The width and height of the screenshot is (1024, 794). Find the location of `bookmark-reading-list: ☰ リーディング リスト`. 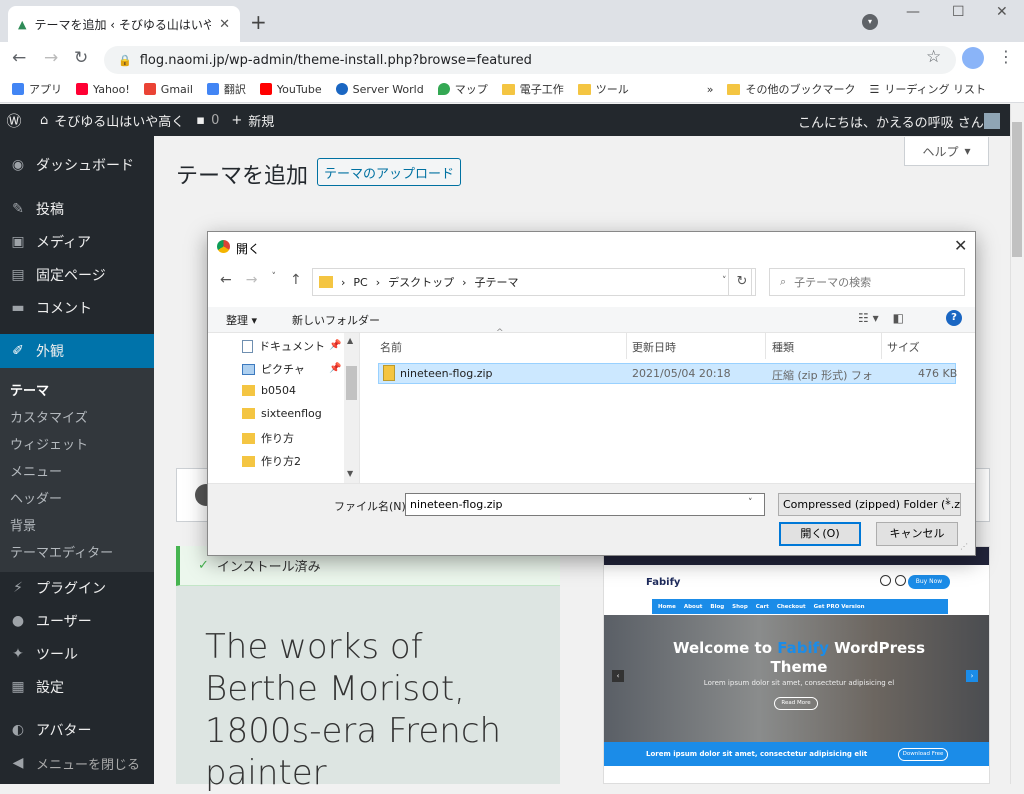

bookmark-reading-list: ☰ リーディング リスト is located at coordinates (927, 89).